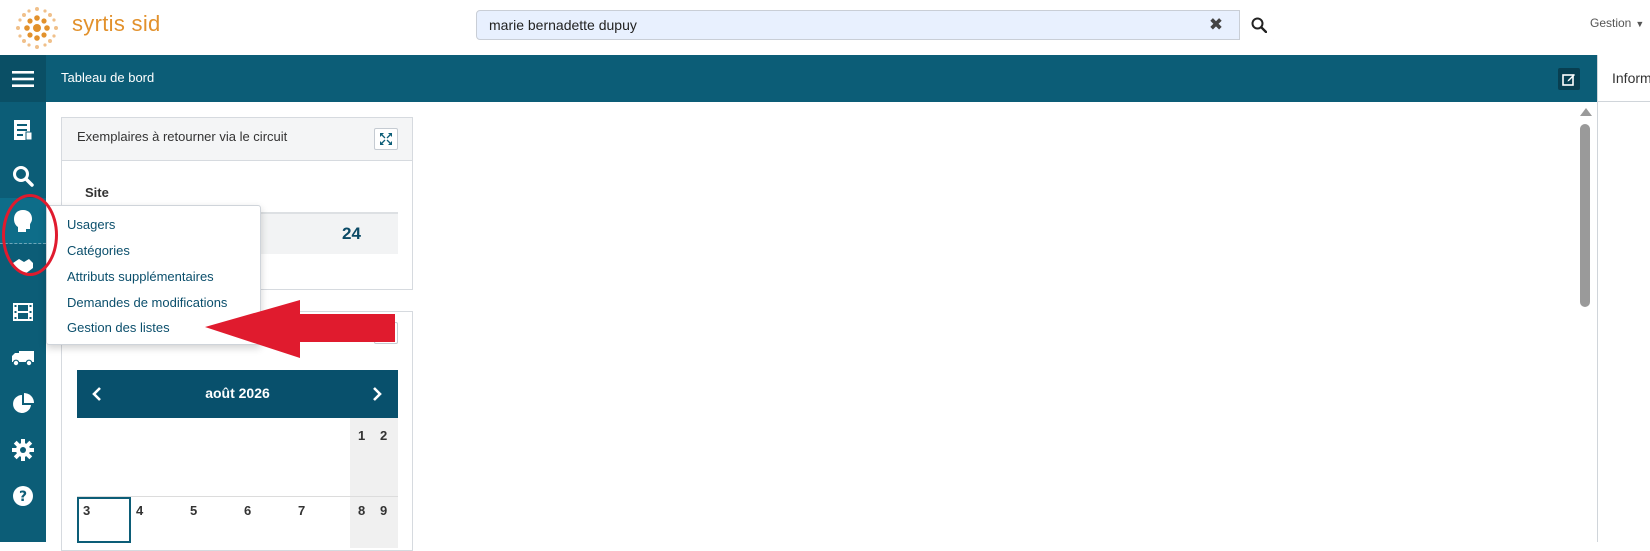 The image size is (1650, 551). I want to click on pie-chart-icon, so click(23, 403).